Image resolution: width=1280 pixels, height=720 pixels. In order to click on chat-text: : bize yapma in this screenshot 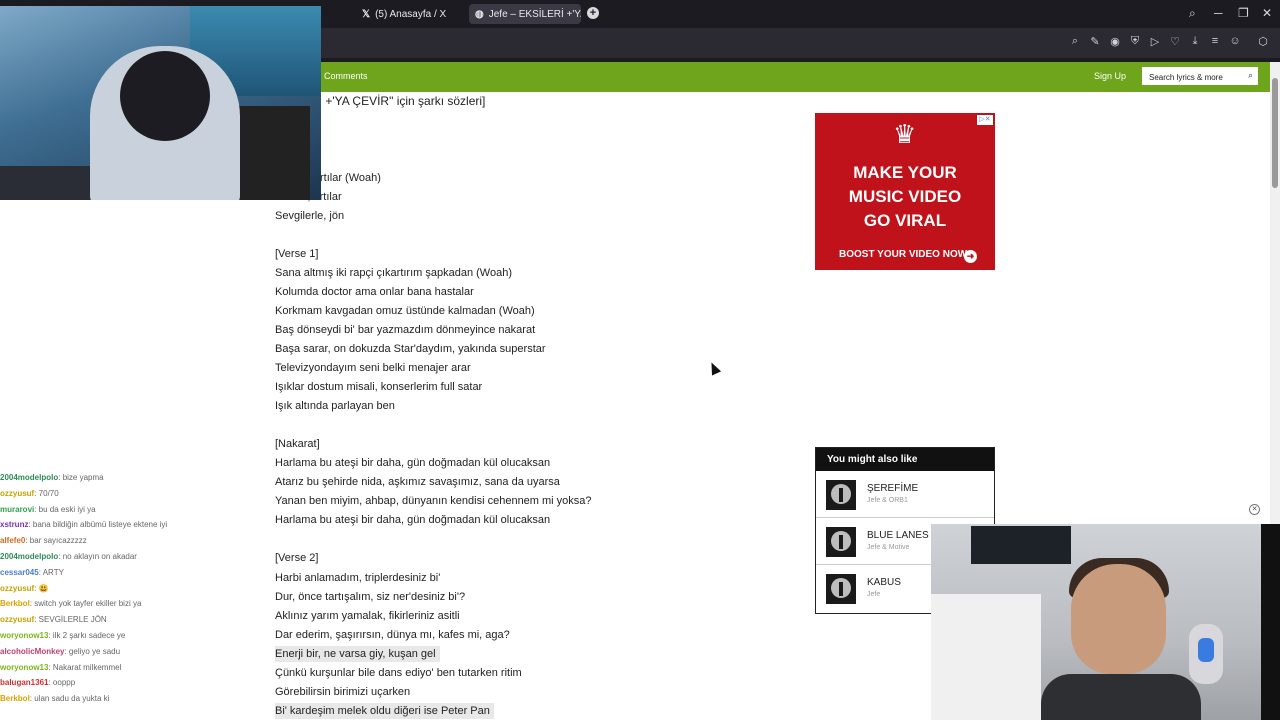, I will do `click(81, 477)`.